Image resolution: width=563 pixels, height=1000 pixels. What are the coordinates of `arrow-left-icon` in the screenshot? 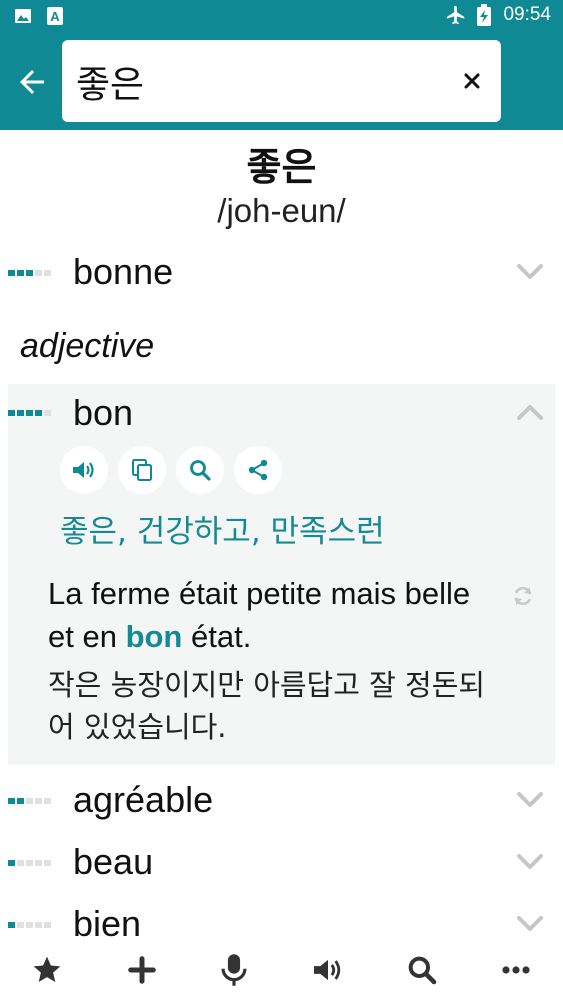 It's located at (32, 82).